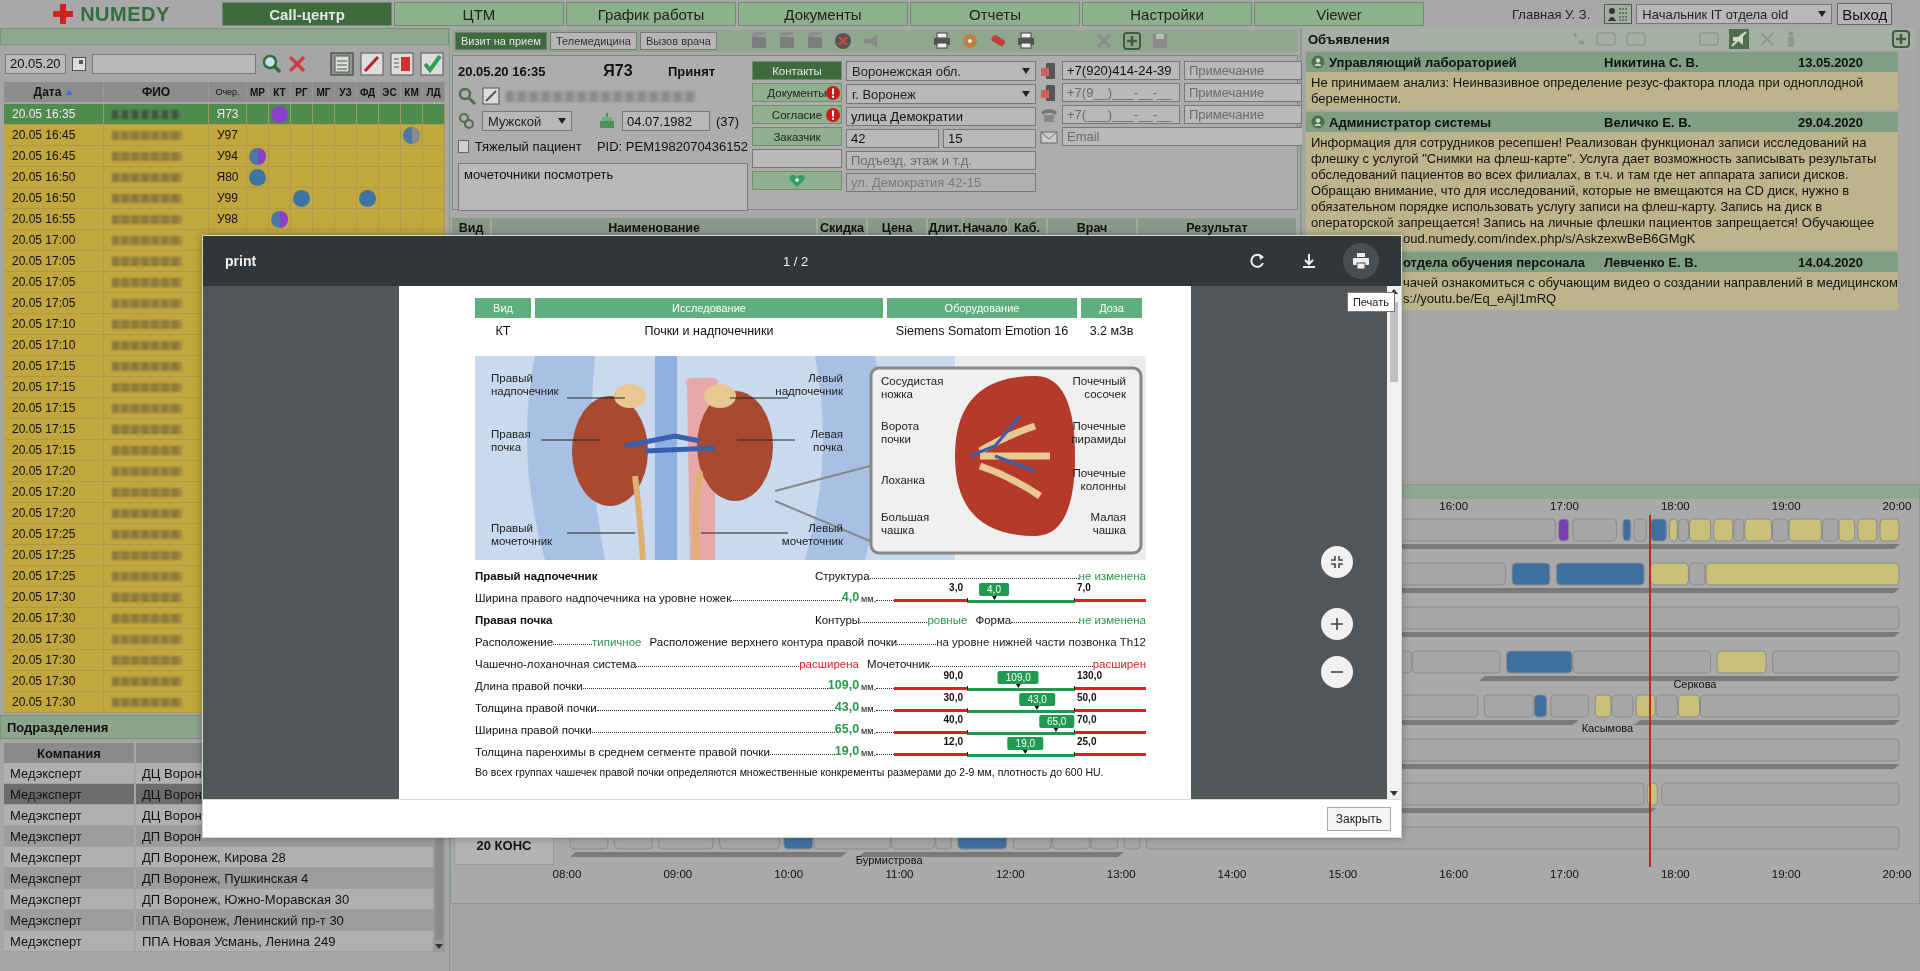 The width and height of the screenshot is (1920, 971). Describe the element at coordinates (1337, 562) in the screenshot. I see `fit-page-button` at that location.